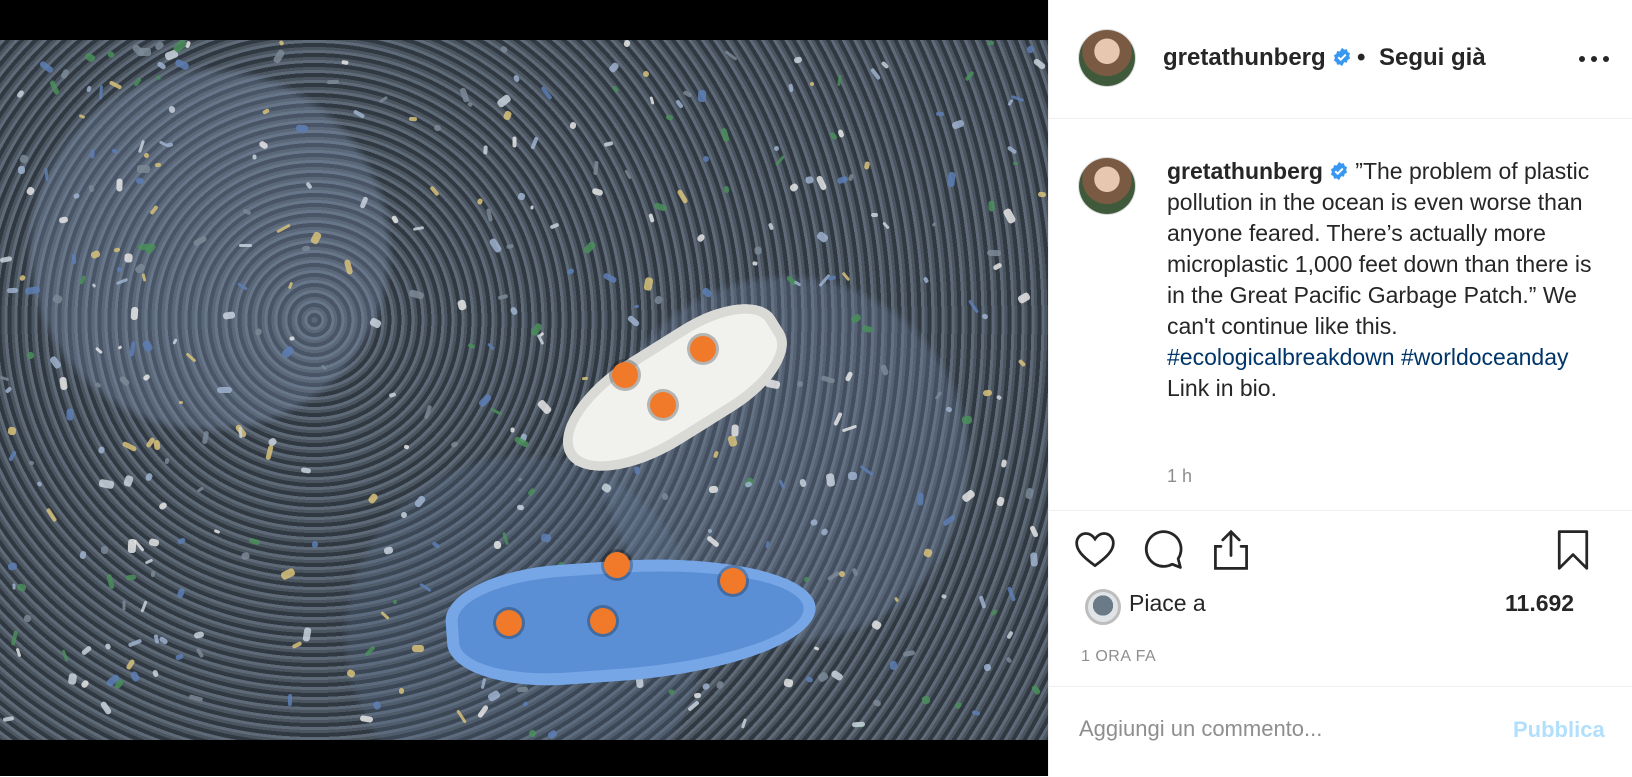 This screenshot has width=1632, height=777. Describe the element at coordinates (1107, 58) in the screenshot. I see `author-avatar` at that location.